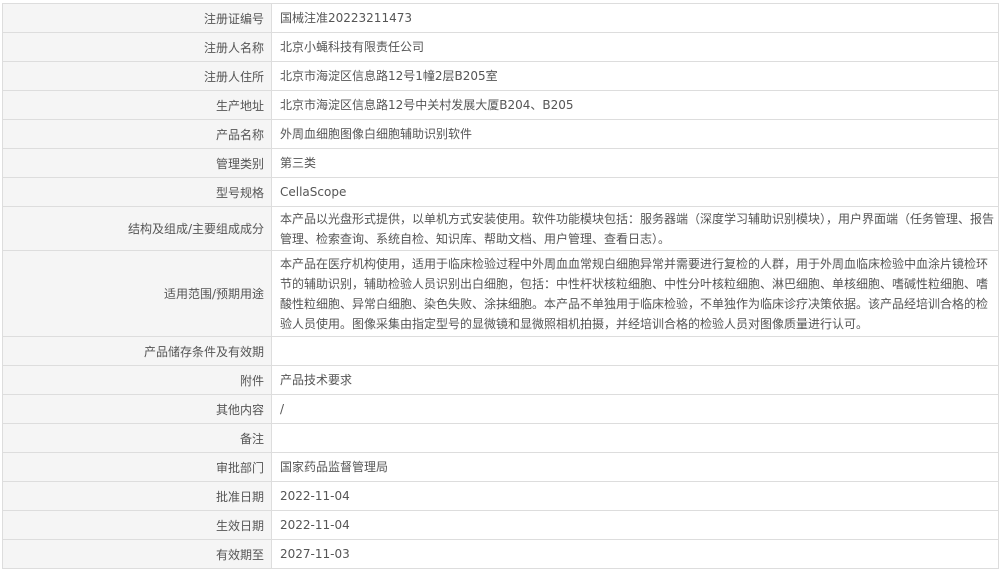 Image resolution: width=1000 pixels, height=569 pixels. I want to click on table-row: 型号规格 CellaScope, so click(500, 192).